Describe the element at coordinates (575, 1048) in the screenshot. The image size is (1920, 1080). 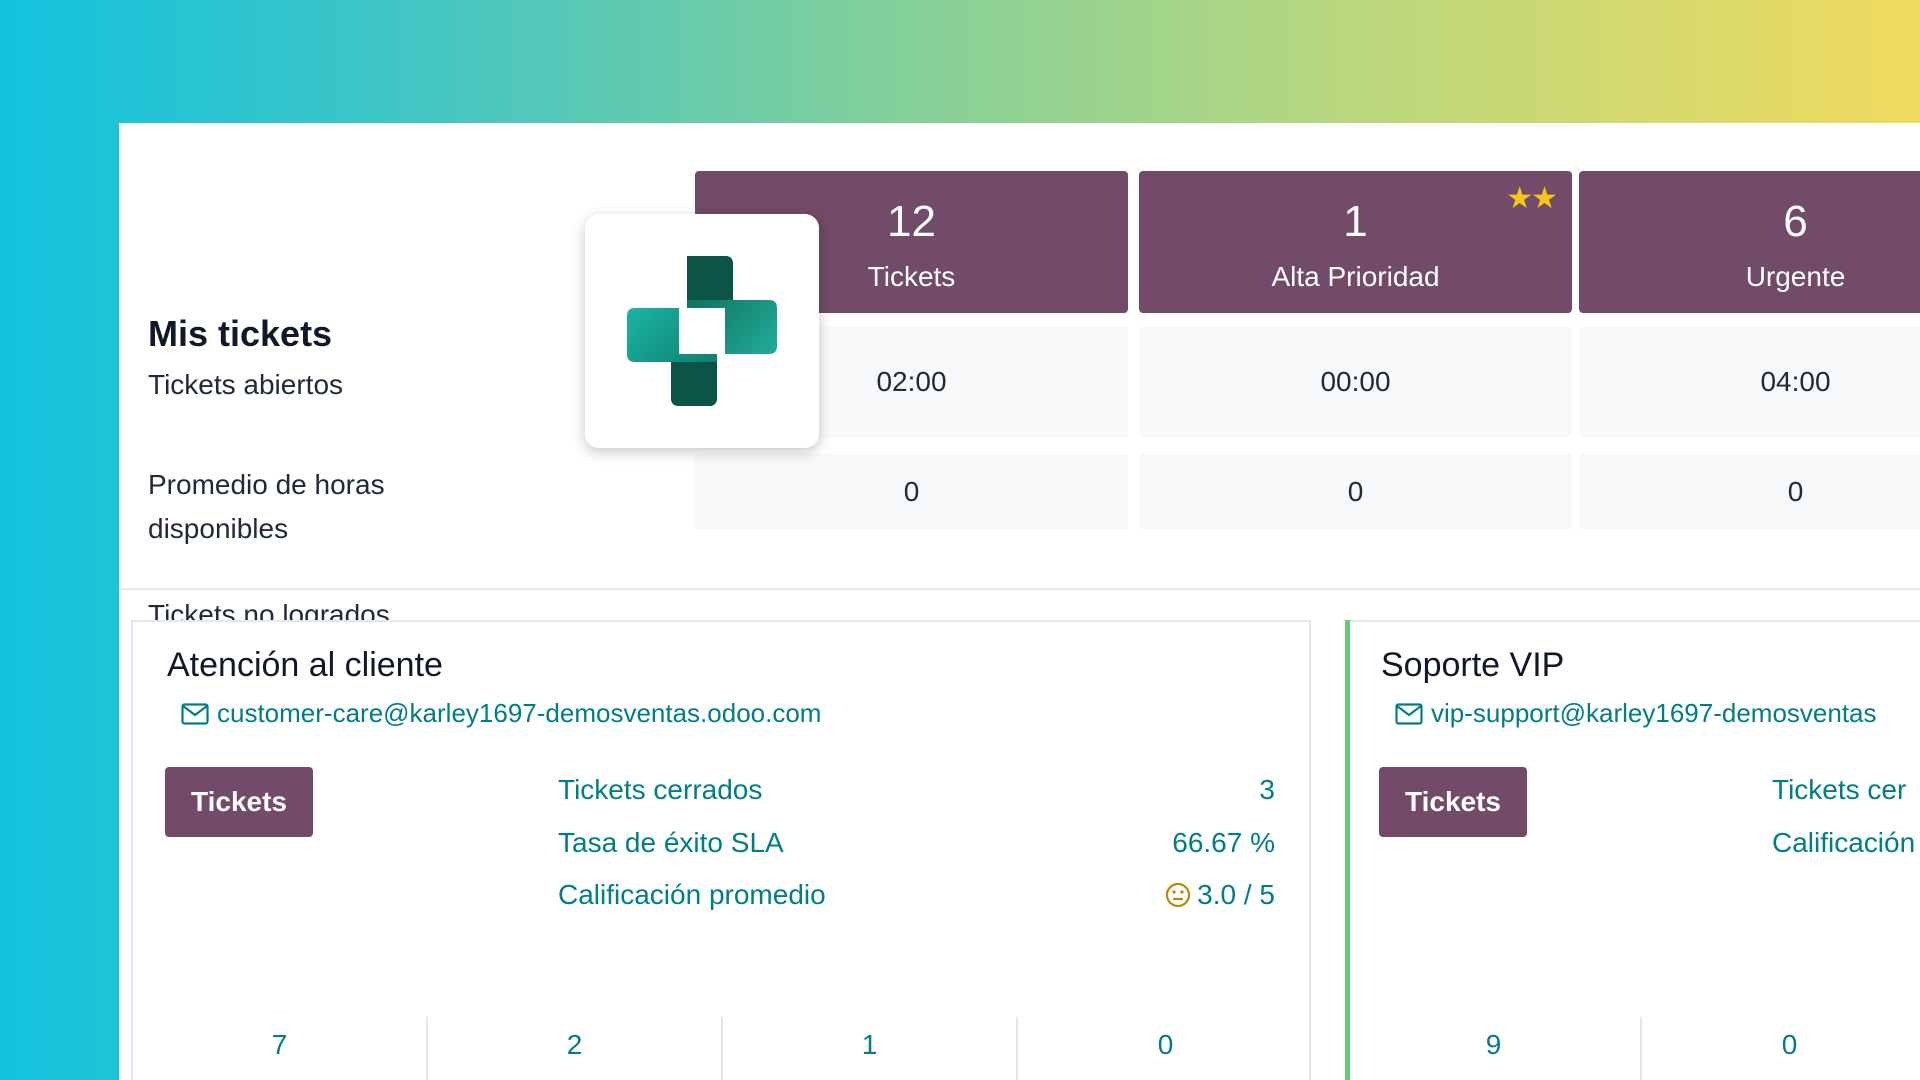
I see `status-count: 2` at that location.